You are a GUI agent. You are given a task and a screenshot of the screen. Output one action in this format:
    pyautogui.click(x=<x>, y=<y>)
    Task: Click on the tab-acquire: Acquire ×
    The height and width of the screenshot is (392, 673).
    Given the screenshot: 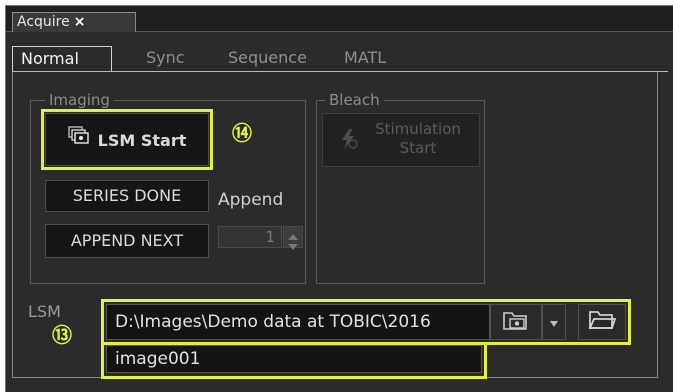 What is the action you would take?
    pyautogui.click(x=74, y=22)
    